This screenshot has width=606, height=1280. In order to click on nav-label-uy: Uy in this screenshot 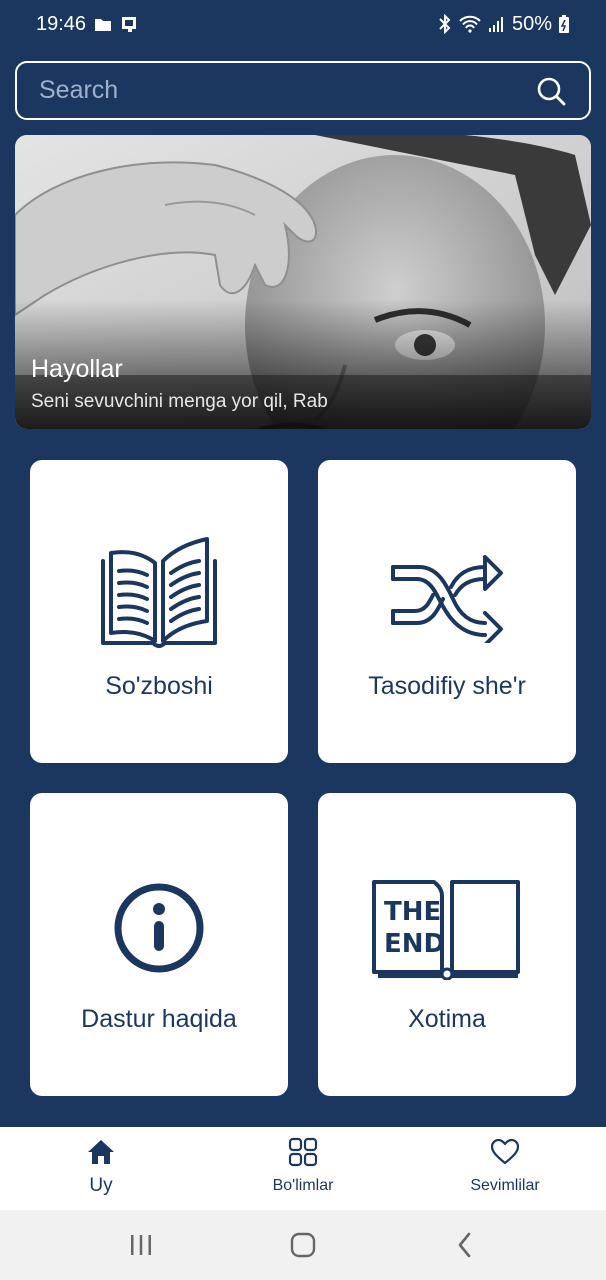, I will do `click(101, 1185)`.